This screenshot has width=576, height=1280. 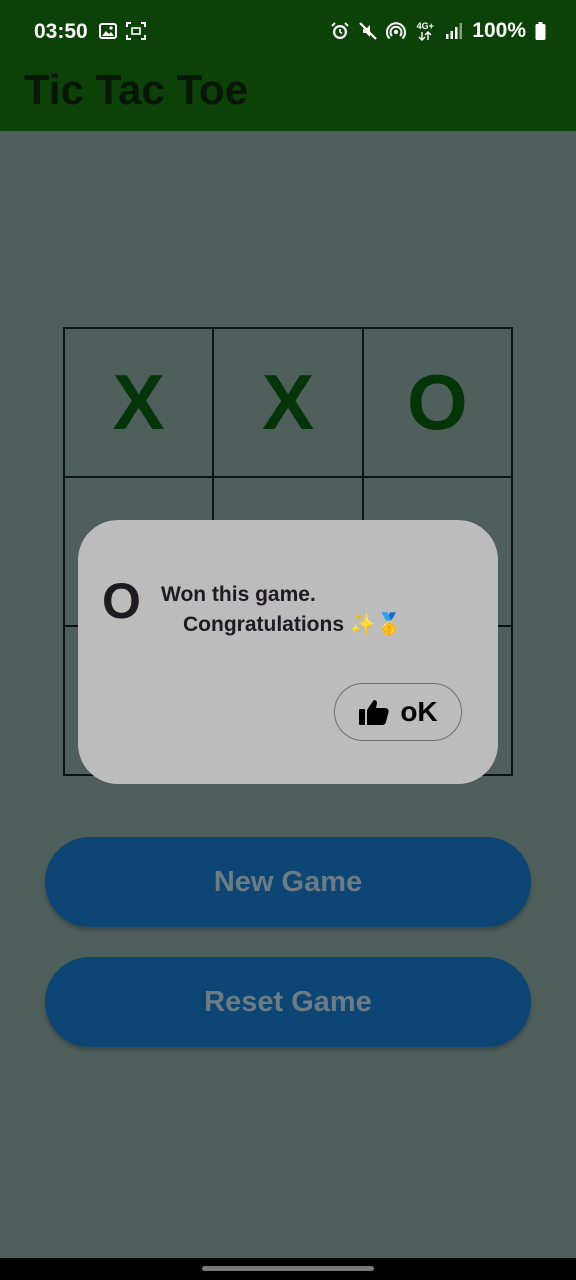 I want to click on battery-icon, so click(x=540, y=31).